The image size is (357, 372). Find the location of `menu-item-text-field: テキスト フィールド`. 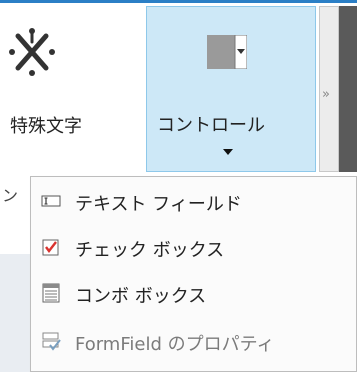

menu-item-text-field: テキスト フィールド is located at coordinates (193, 203).